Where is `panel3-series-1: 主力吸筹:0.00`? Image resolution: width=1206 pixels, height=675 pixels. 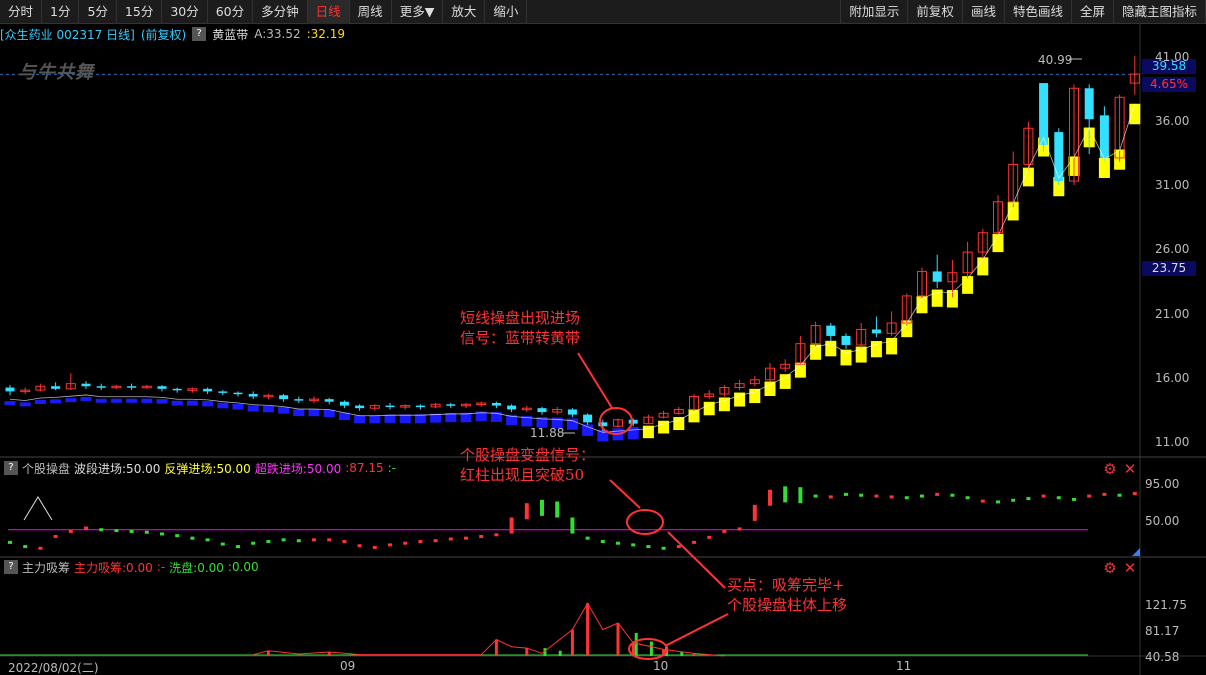 panel3-series-1: 主力吸筹:0.00 is located at coordinates (113, 567).